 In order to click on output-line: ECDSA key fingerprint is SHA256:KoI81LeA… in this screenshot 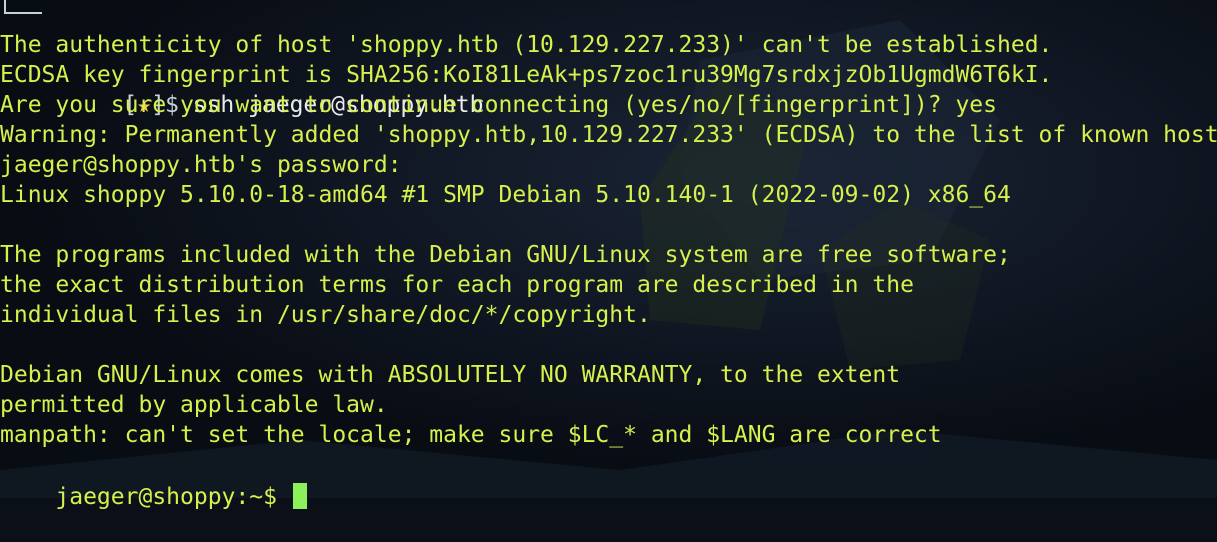, I will do `click(526, 75)`.